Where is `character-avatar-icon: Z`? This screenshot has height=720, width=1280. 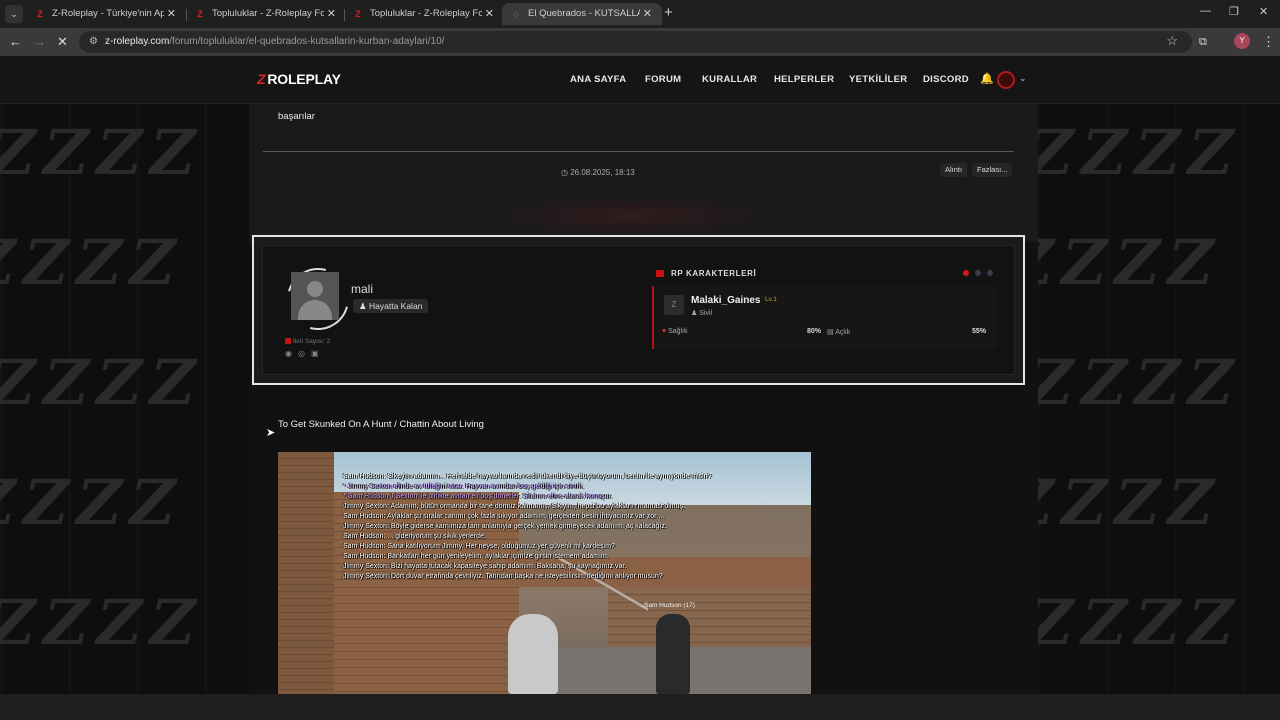
character-avatar-icon: Z is located at coordinates (674, 305).